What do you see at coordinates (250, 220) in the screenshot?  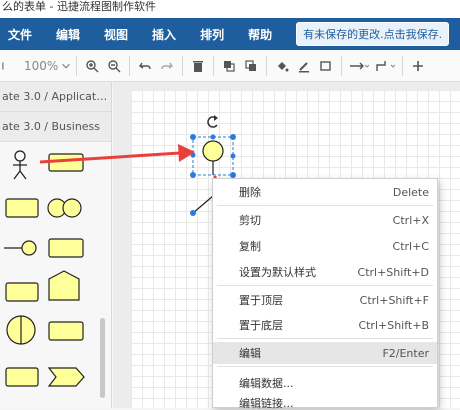 I see `menu-item-label: 剪切` at bounding box center [250, 220].